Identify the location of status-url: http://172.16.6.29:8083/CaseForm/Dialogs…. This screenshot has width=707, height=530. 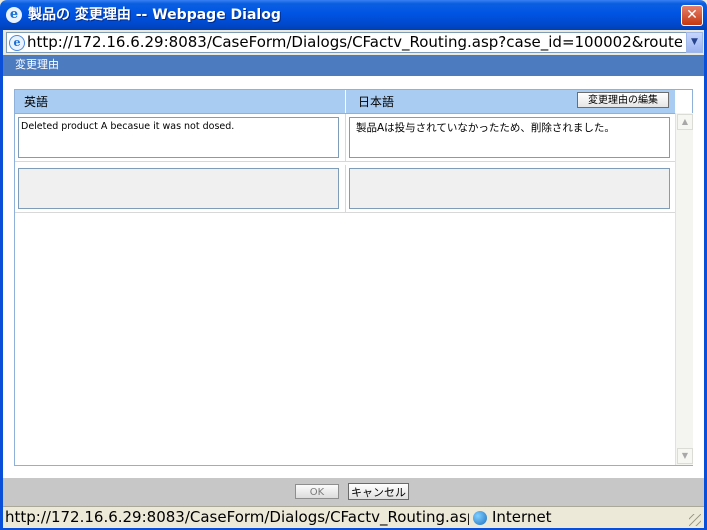
(237, 517).